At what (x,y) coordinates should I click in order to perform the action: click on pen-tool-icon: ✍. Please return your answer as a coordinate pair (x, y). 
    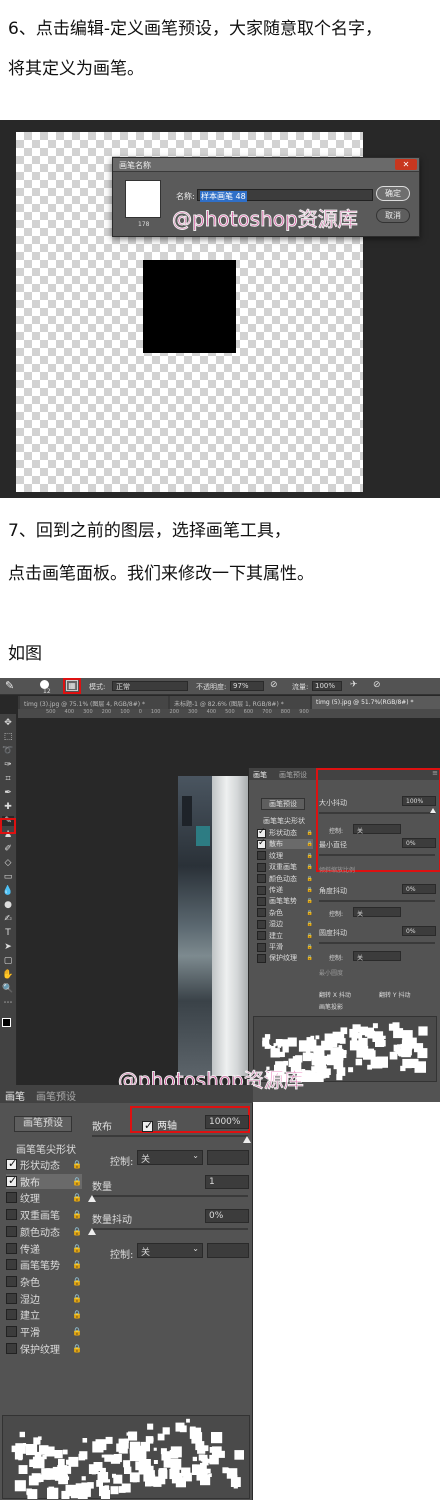
    Looking at the image, I should click on (8, 919).